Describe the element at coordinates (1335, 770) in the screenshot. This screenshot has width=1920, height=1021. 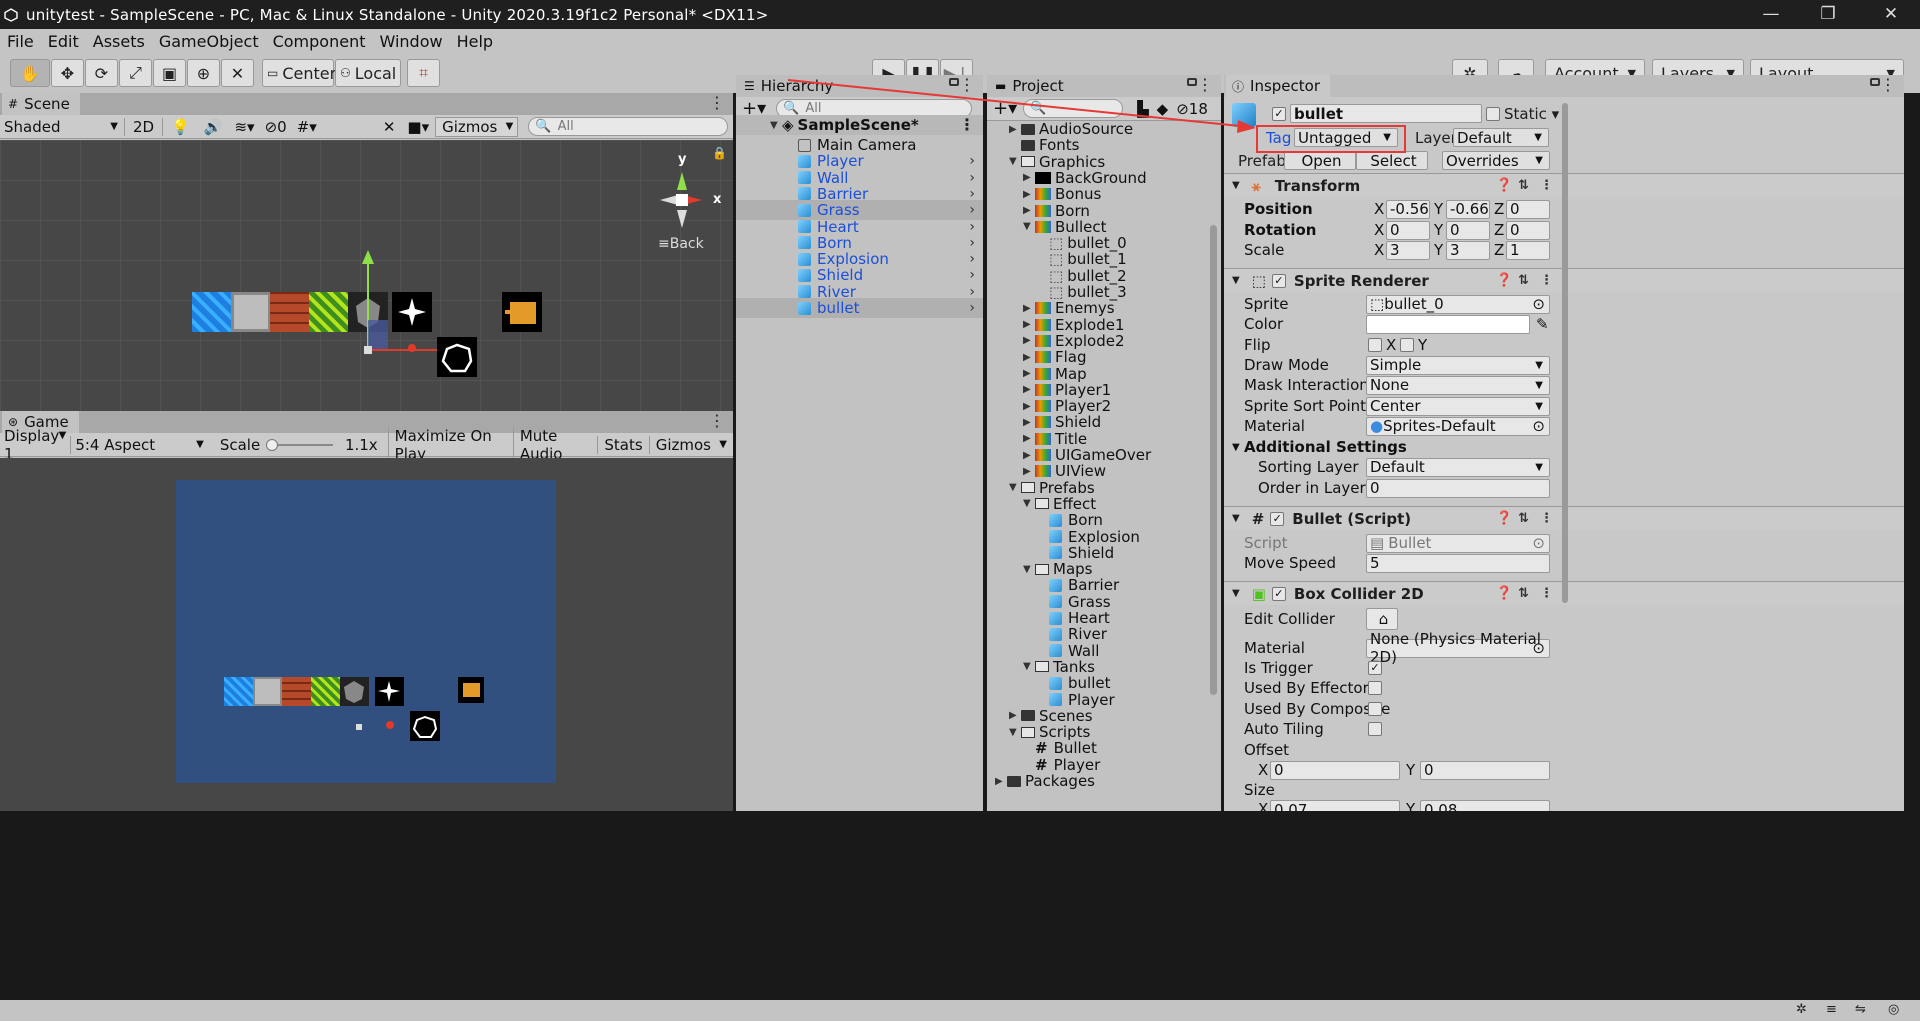
I see `offset-x-input: 0` at that location.